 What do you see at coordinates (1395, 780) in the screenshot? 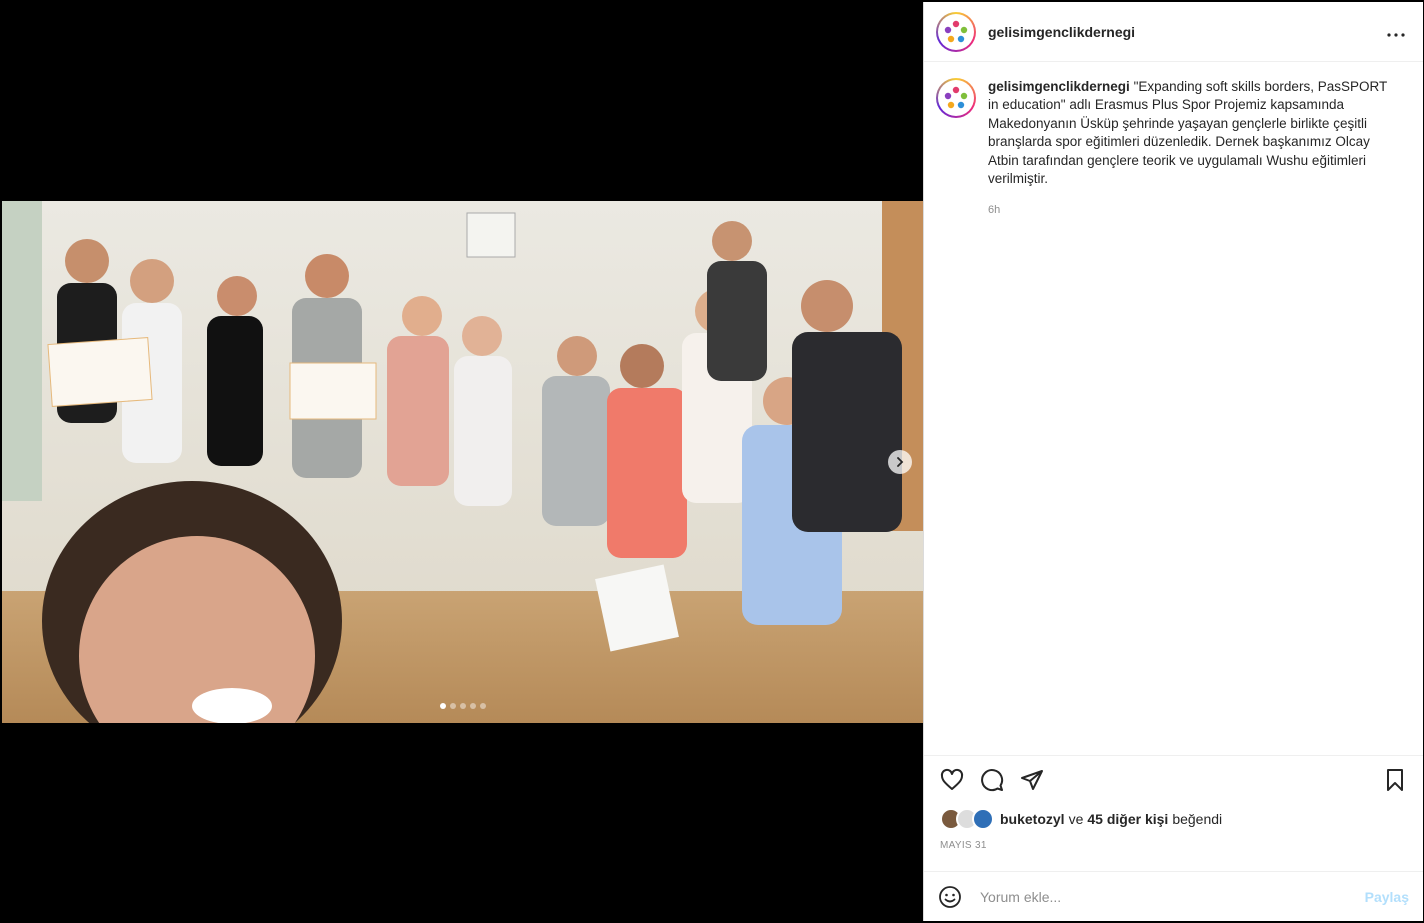
I see `bookmark-icon` at bounding box center [1395, 780].